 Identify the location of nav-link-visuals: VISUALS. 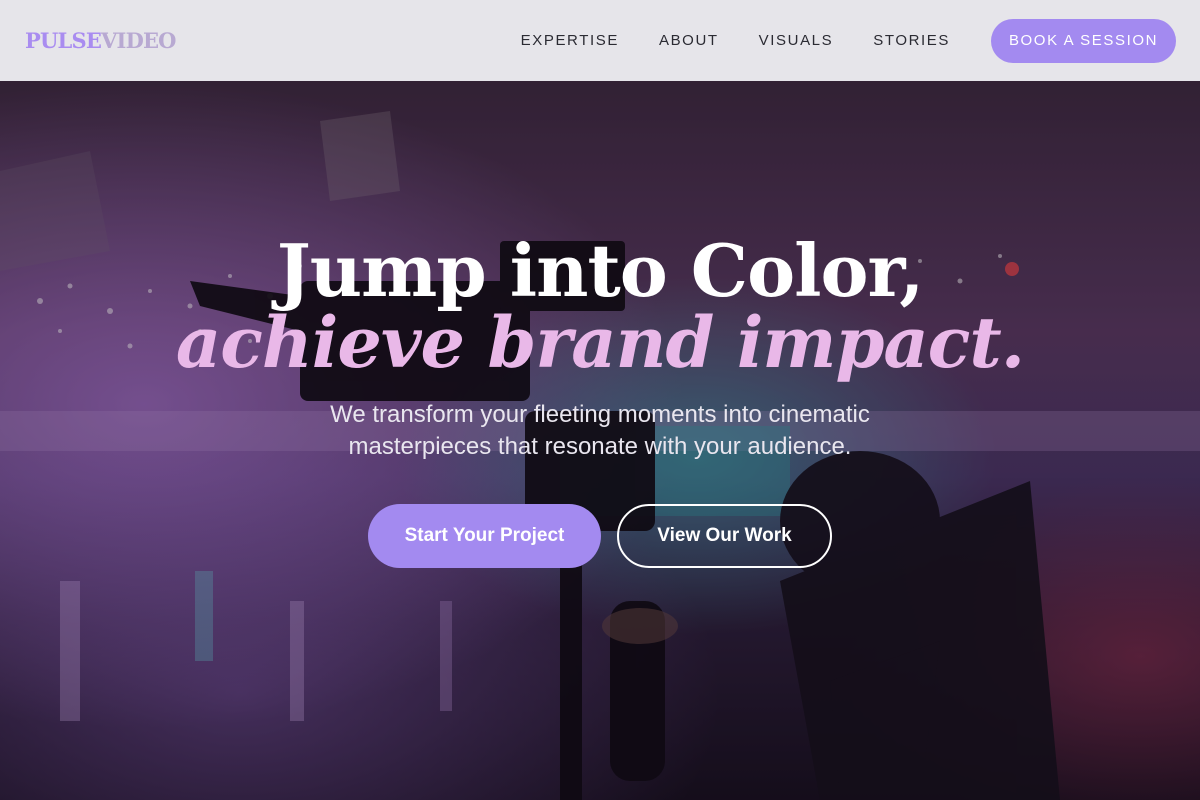
(796, 40).